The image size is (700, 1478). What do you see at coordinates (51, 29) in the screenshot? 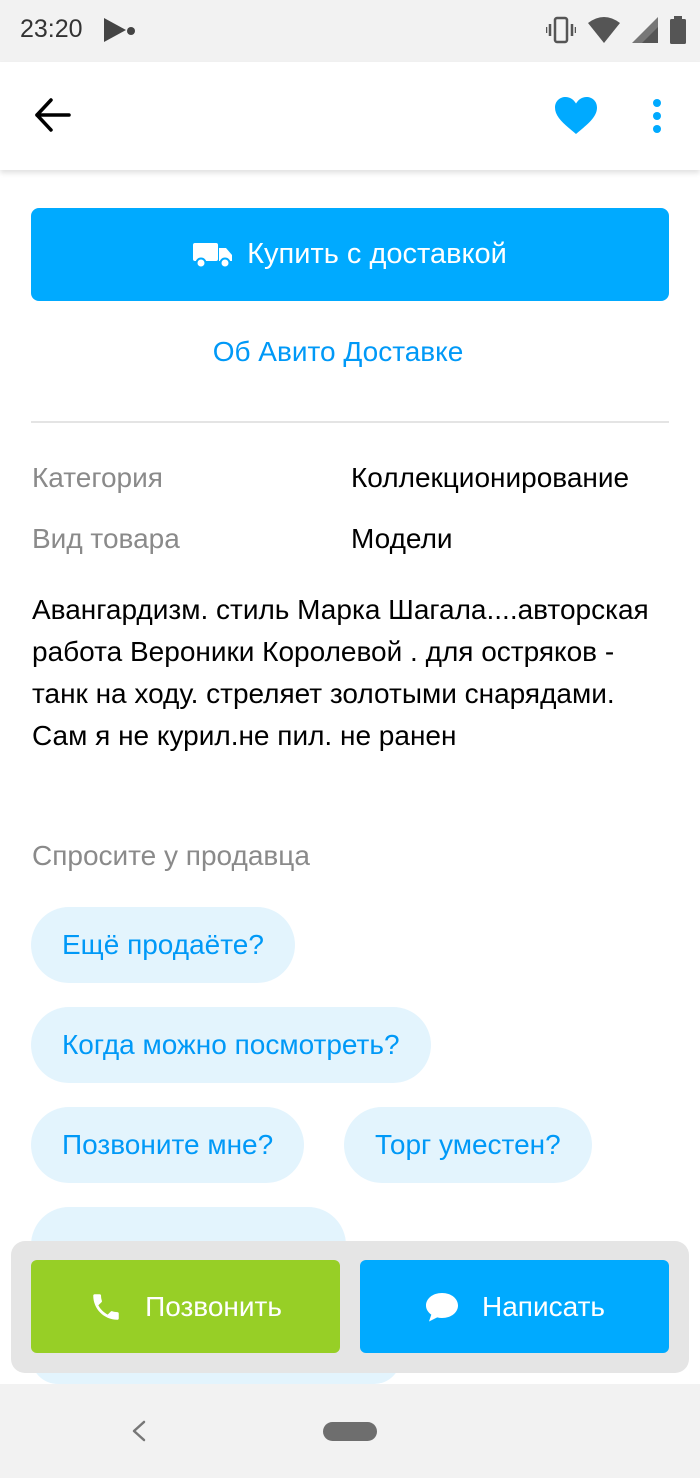
I see `status-time: 23:20` at bounding box center [51, 29].